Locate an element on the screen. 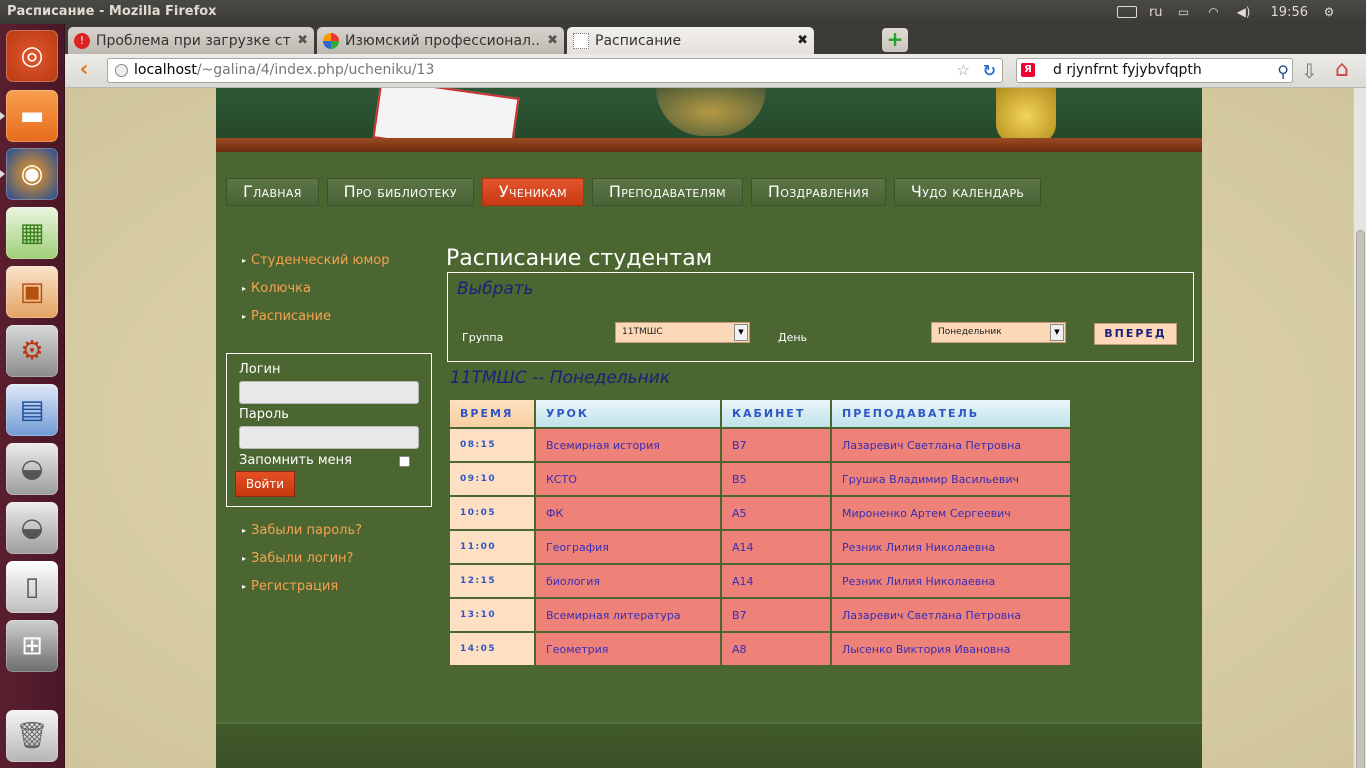  link-text: Регистрация is located at coordinates (295, 586).